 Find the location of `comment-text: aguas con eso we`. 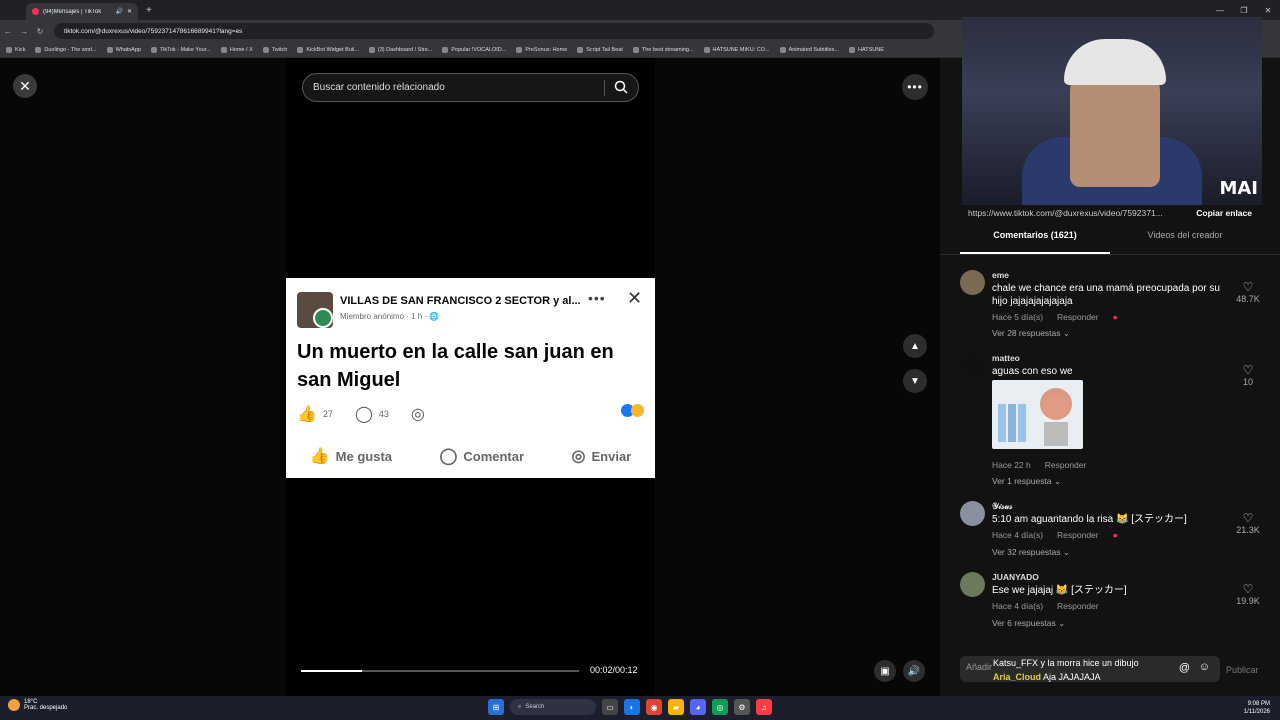

comment-text: aguas con eso we is located at coordinates (1032, 371).